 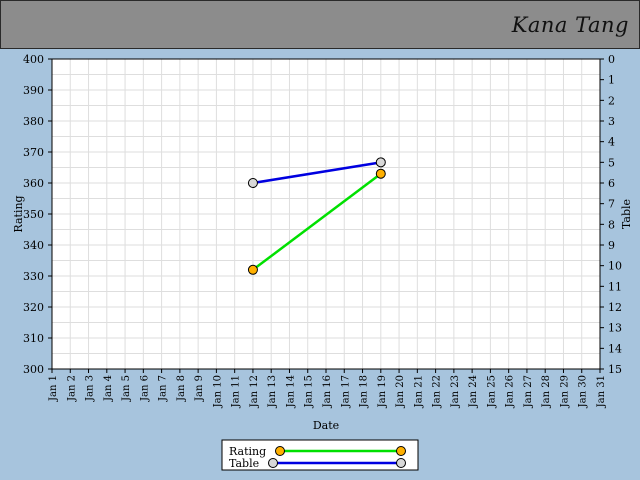 What do you see at coordinates (290, 391) in the screenshot?
I see `x-axis-tick-label: Jan 14` at bounding box center [290, 391].